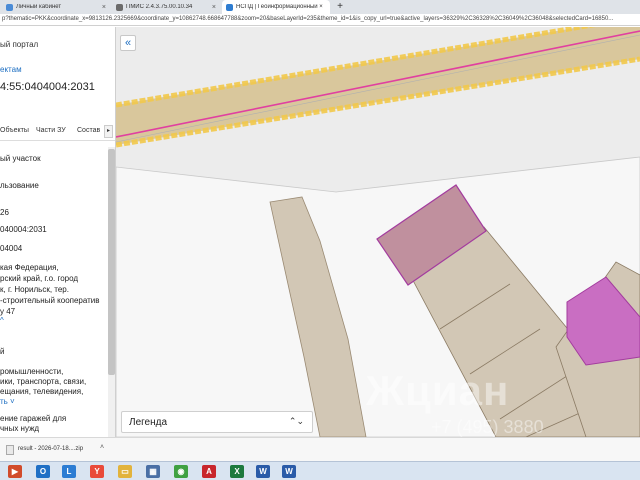  What do you see at coordinates (50, 449) in the screenshot?
I see `download-filename: result - 2026-07-18....zip` at bounding box center [50, 449].